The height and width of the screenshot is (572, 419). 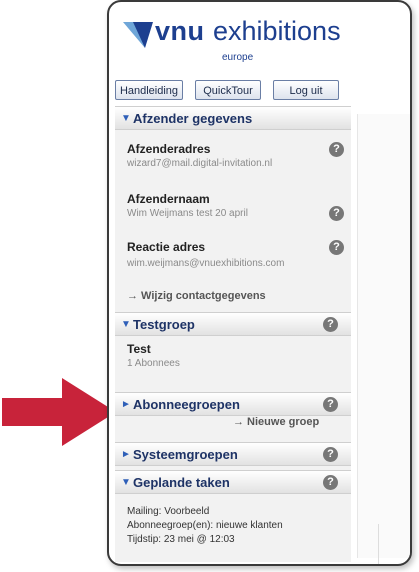 I want to click on section-title: Systeemgroepen, so click(x=185, y=454).